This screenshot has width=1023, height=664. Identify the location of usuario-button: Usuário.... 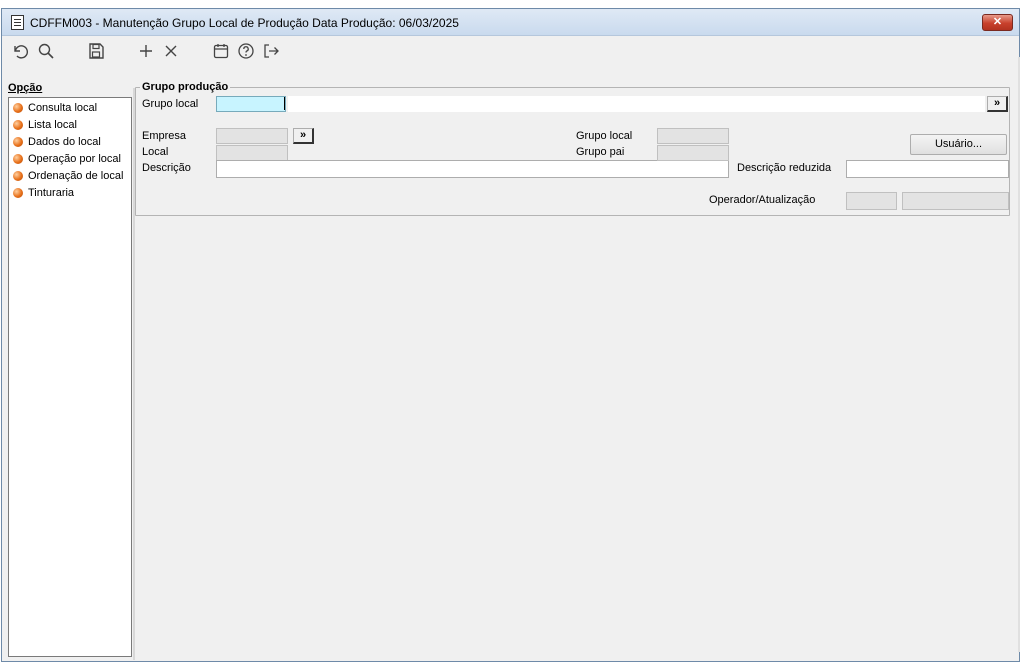
(958, 144).